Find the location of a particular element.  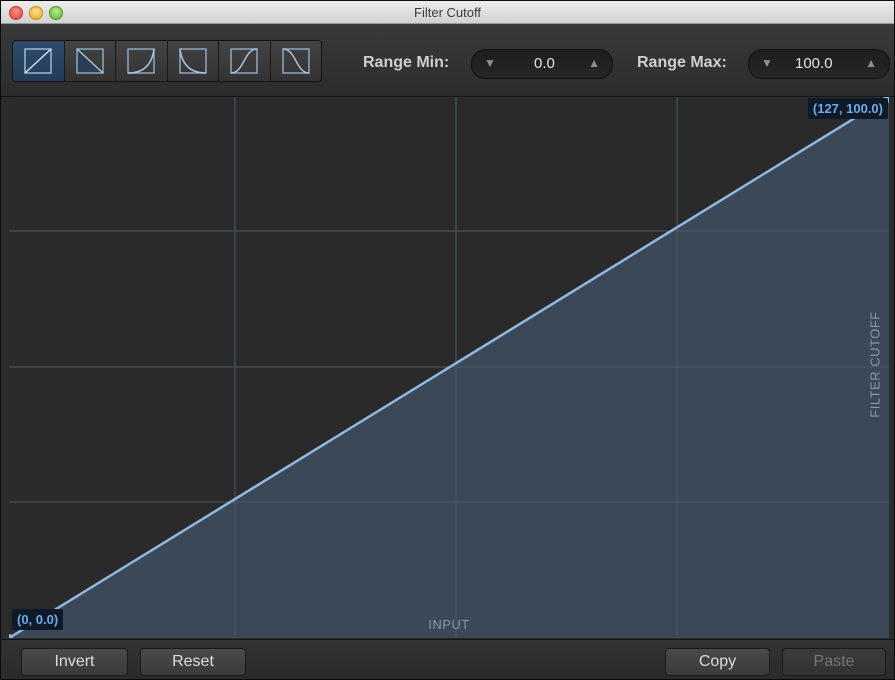

toolbar: Range Min: ▼ 0.0 ▲ Range Max: ▼ 100.0 ▲ is located at coordinates (447, 60).